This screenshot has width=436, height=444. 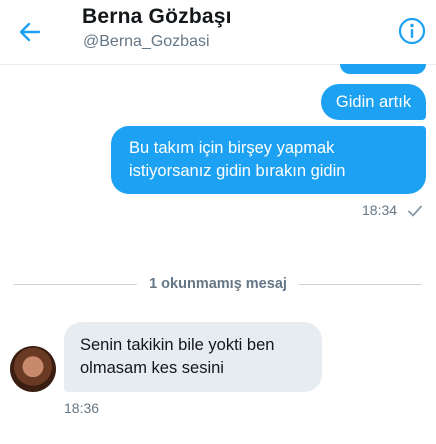 I want to click on unread-divider: 1 okunmamış mesaj, so click(x=218, y=284).